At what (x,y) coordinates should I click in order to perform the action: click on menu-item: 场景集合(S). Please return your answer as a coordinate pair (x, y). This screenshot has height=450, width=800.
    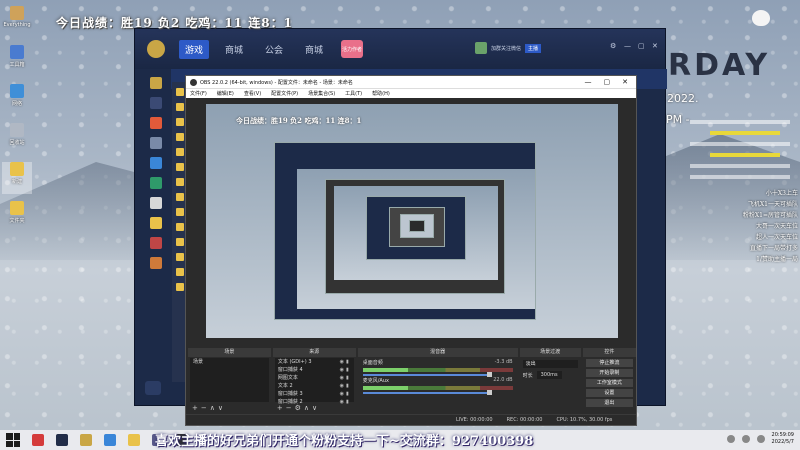
    Looking at the image, I should click on (321, 93).